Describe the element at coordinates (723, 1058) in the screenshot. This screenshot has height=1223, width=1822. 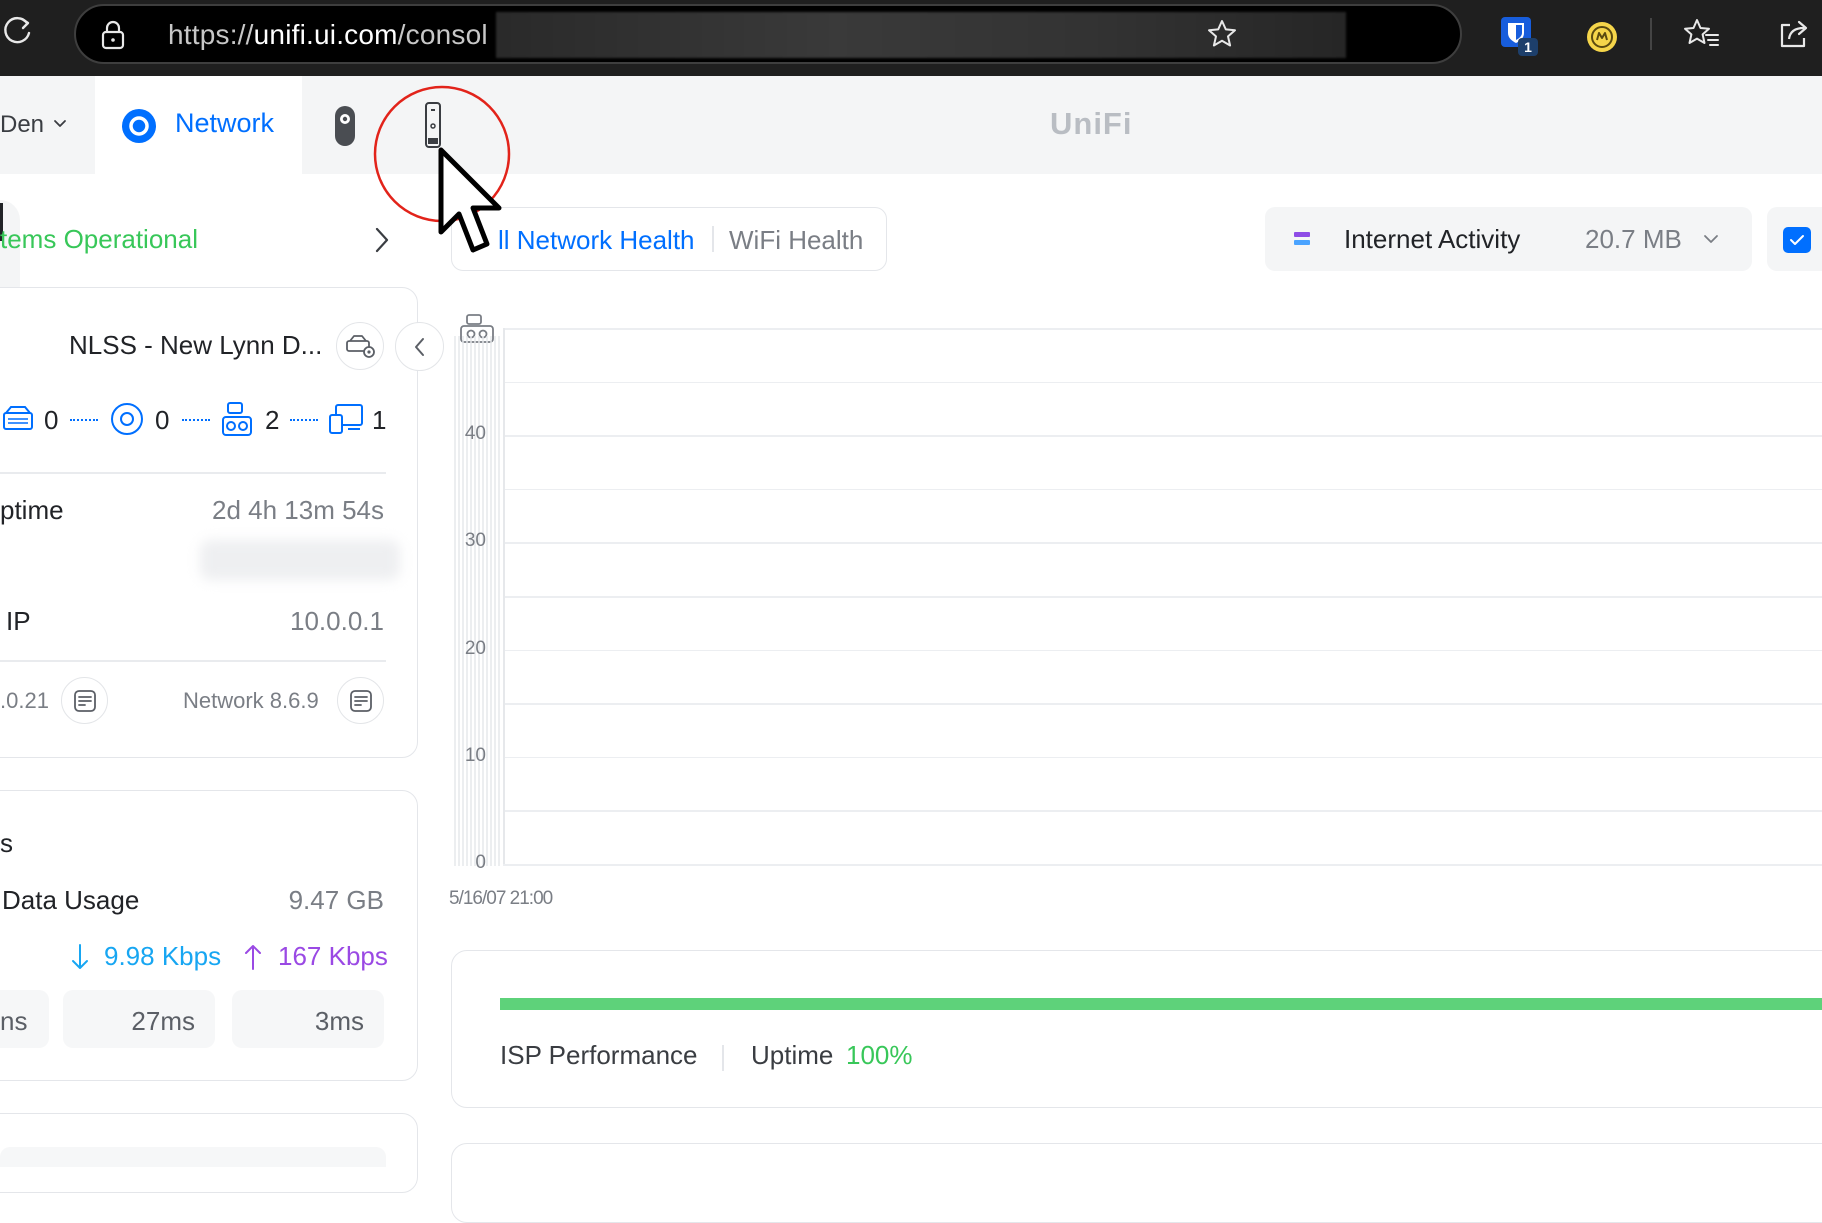
I see `isp-divider` at that location.